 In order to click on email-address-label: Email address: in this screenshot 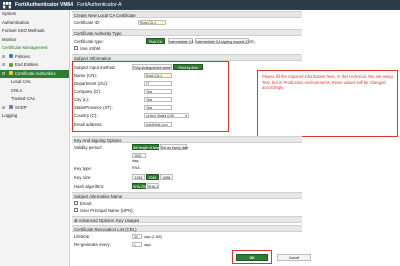, I will do `click(88, 124)`.